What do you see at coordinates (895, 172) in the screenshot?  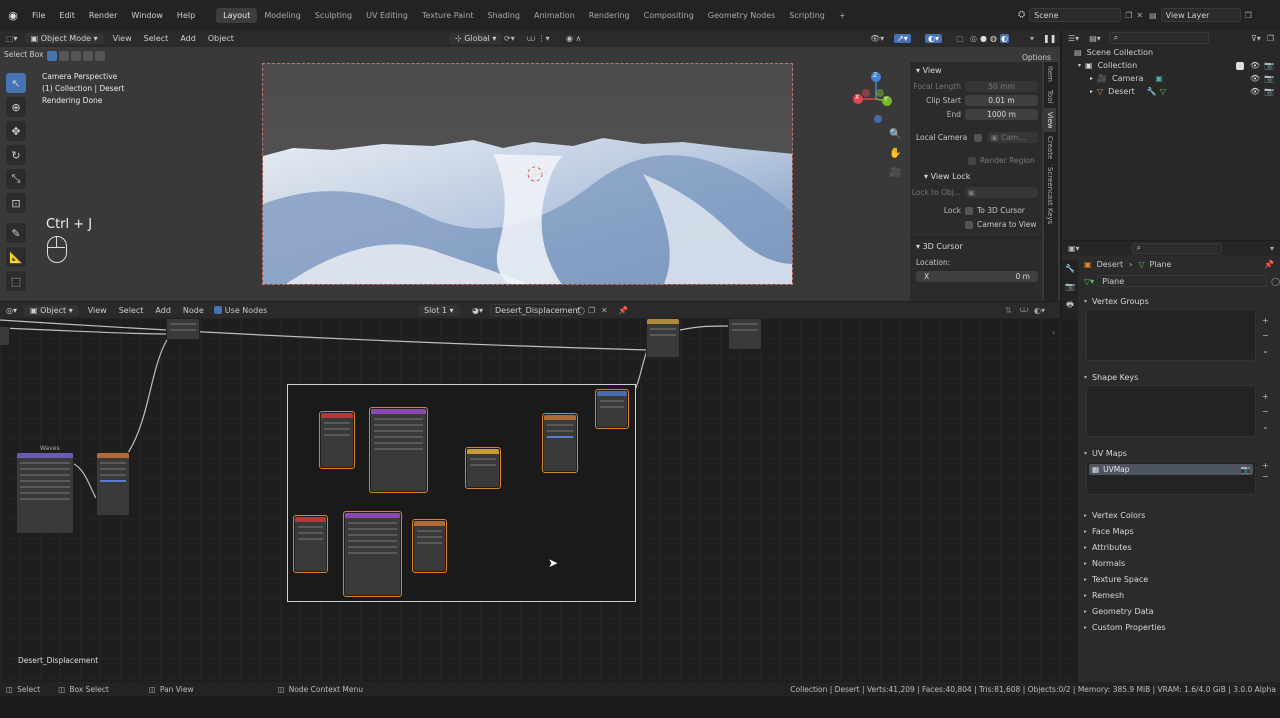 I see `camera-view-icon: 🎥` at bounding box center [895, 172].